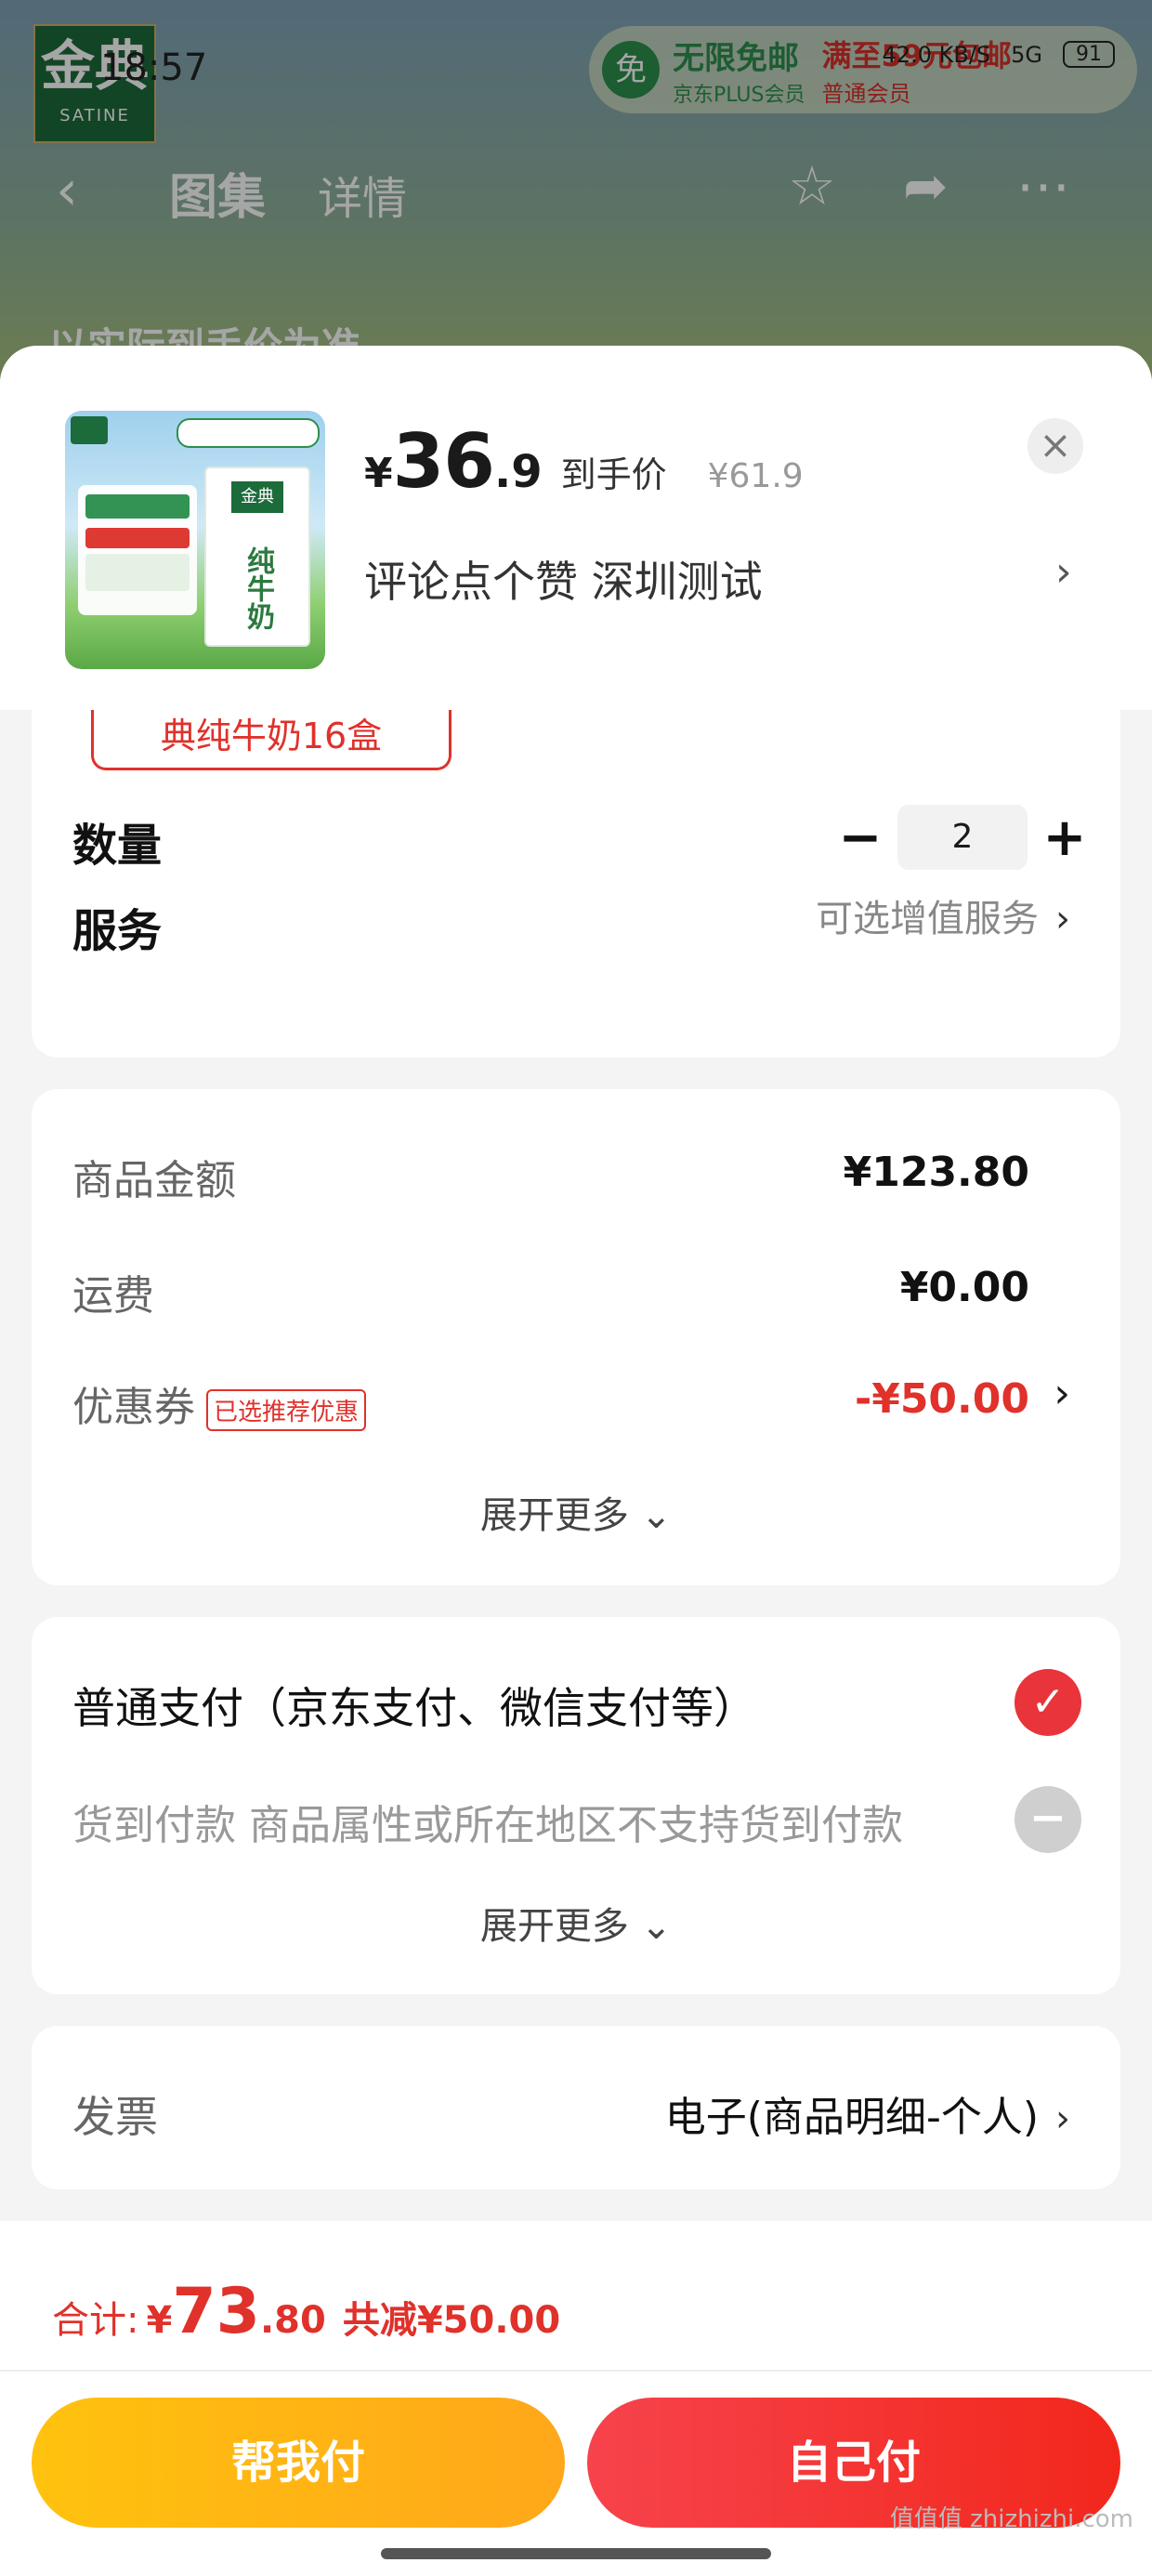  What do you see at coordinates (216, 2311) in the screenshot?
I see `total-integer: 73` at bounding box center [216, 2311].